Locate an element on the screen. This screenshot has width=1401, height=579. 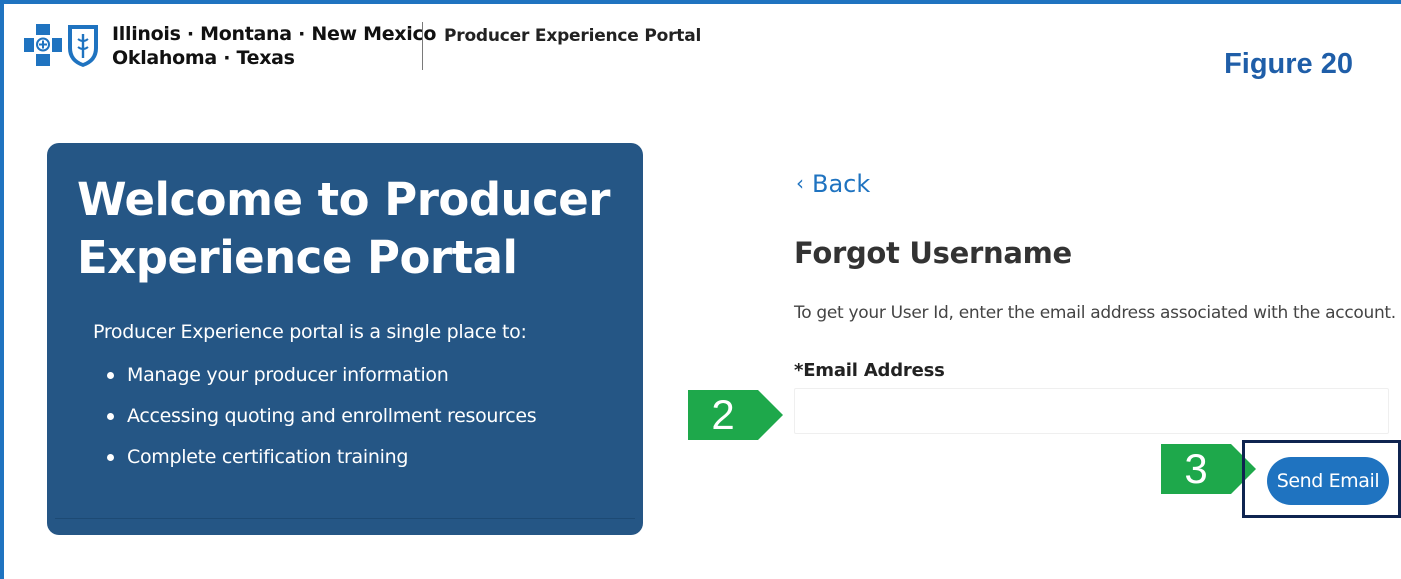
card-divider is located at coordinates (345, 518).